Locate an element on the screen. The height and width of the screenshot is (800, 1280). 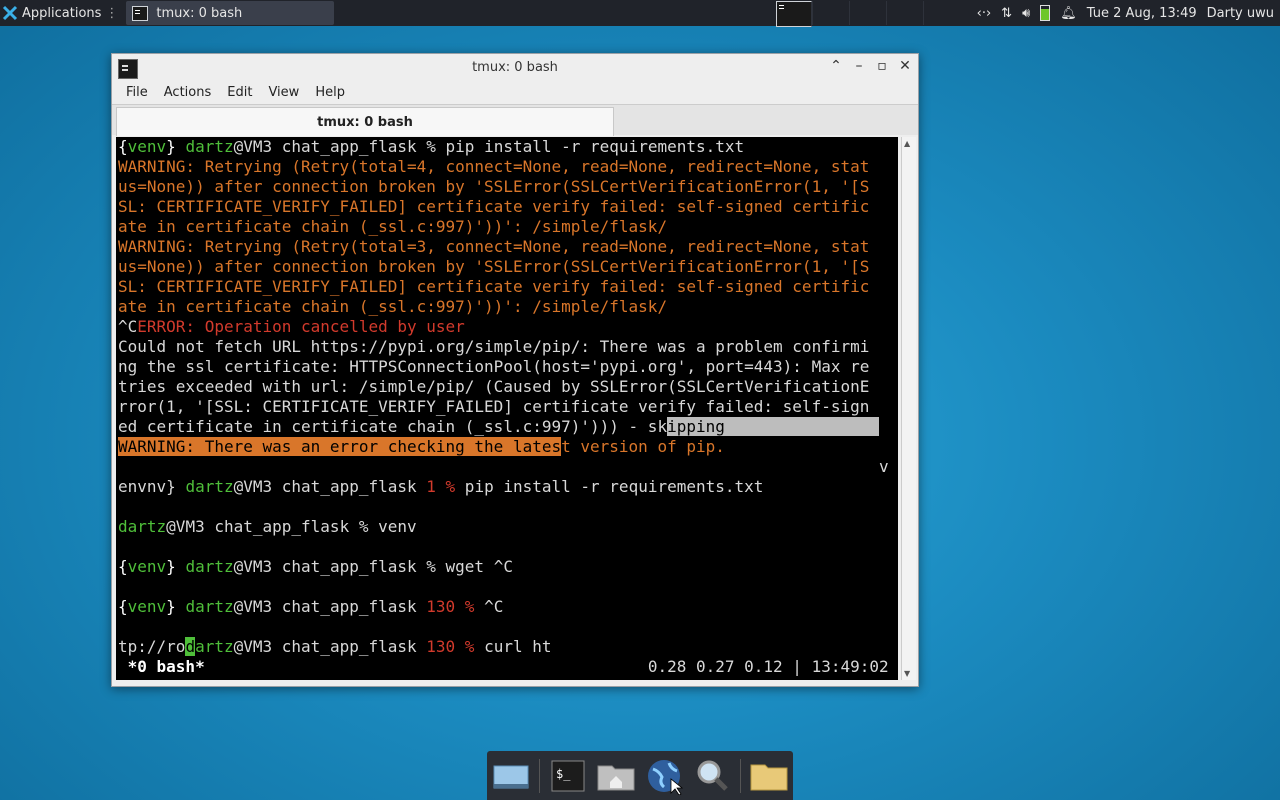
user-menu: Darty uwu is located at coordinates (1240, 13).